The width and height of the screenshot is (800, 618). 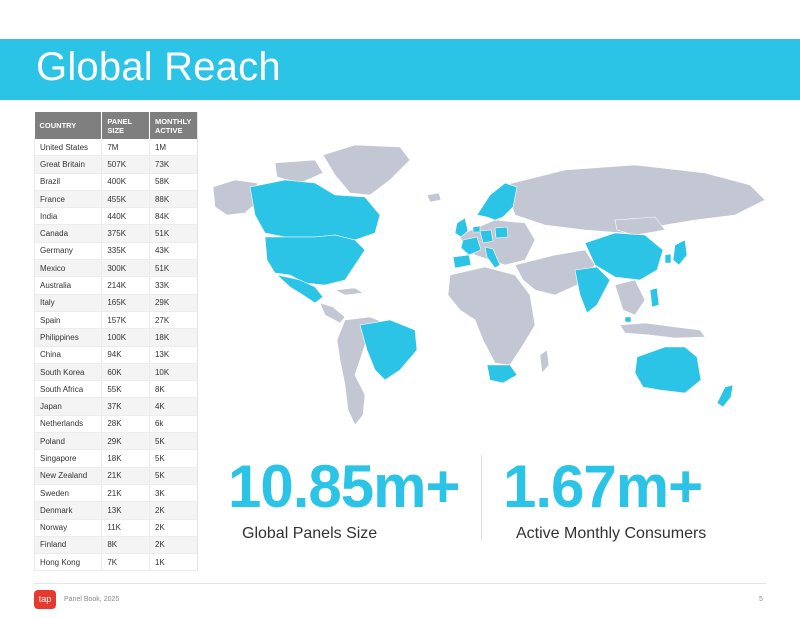 What do you see at coordinates (400, 69) in the screenshot?
I see `title-banner: Global Reach` at bounding box center [400, 69].